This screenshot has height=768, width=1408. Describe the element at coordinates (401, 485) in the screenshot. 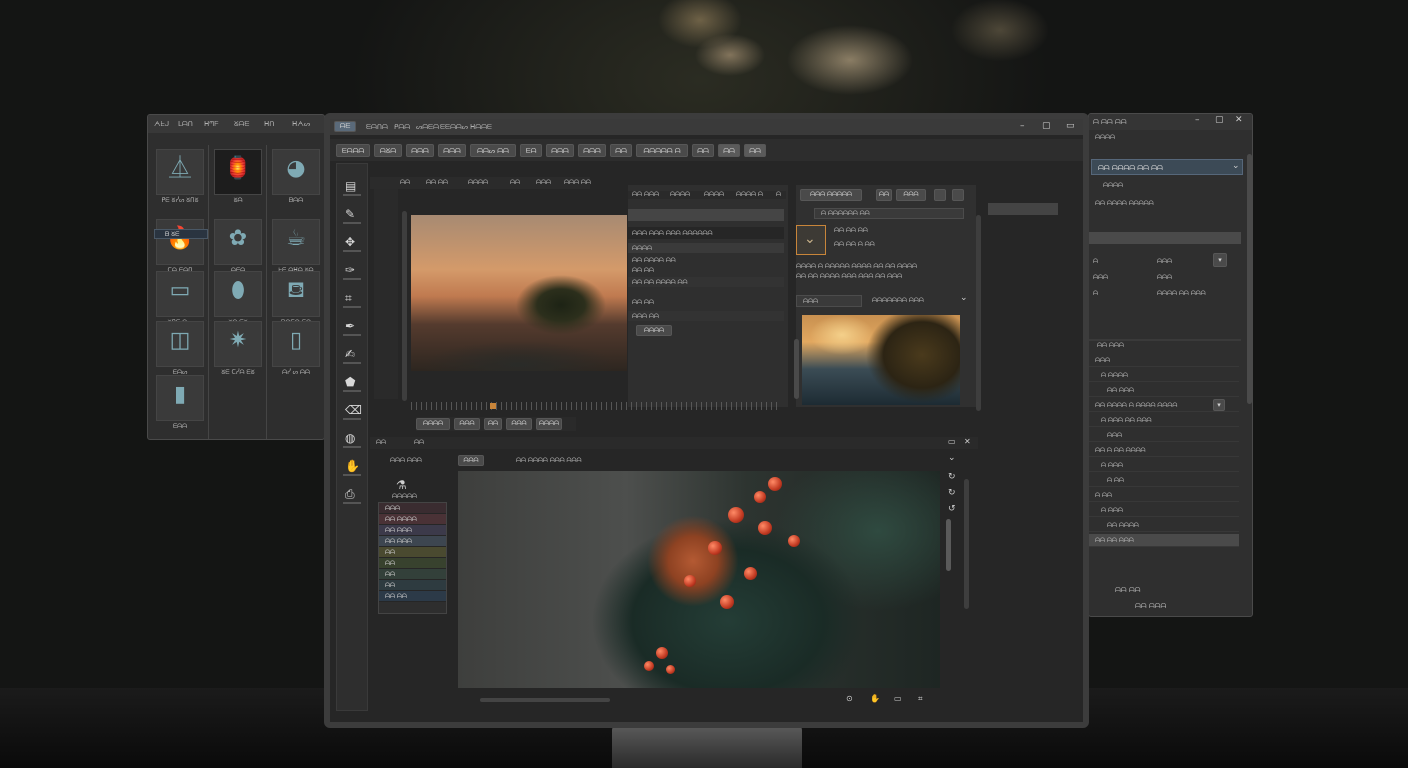

I see `brush-icon: ⚗` at that location.